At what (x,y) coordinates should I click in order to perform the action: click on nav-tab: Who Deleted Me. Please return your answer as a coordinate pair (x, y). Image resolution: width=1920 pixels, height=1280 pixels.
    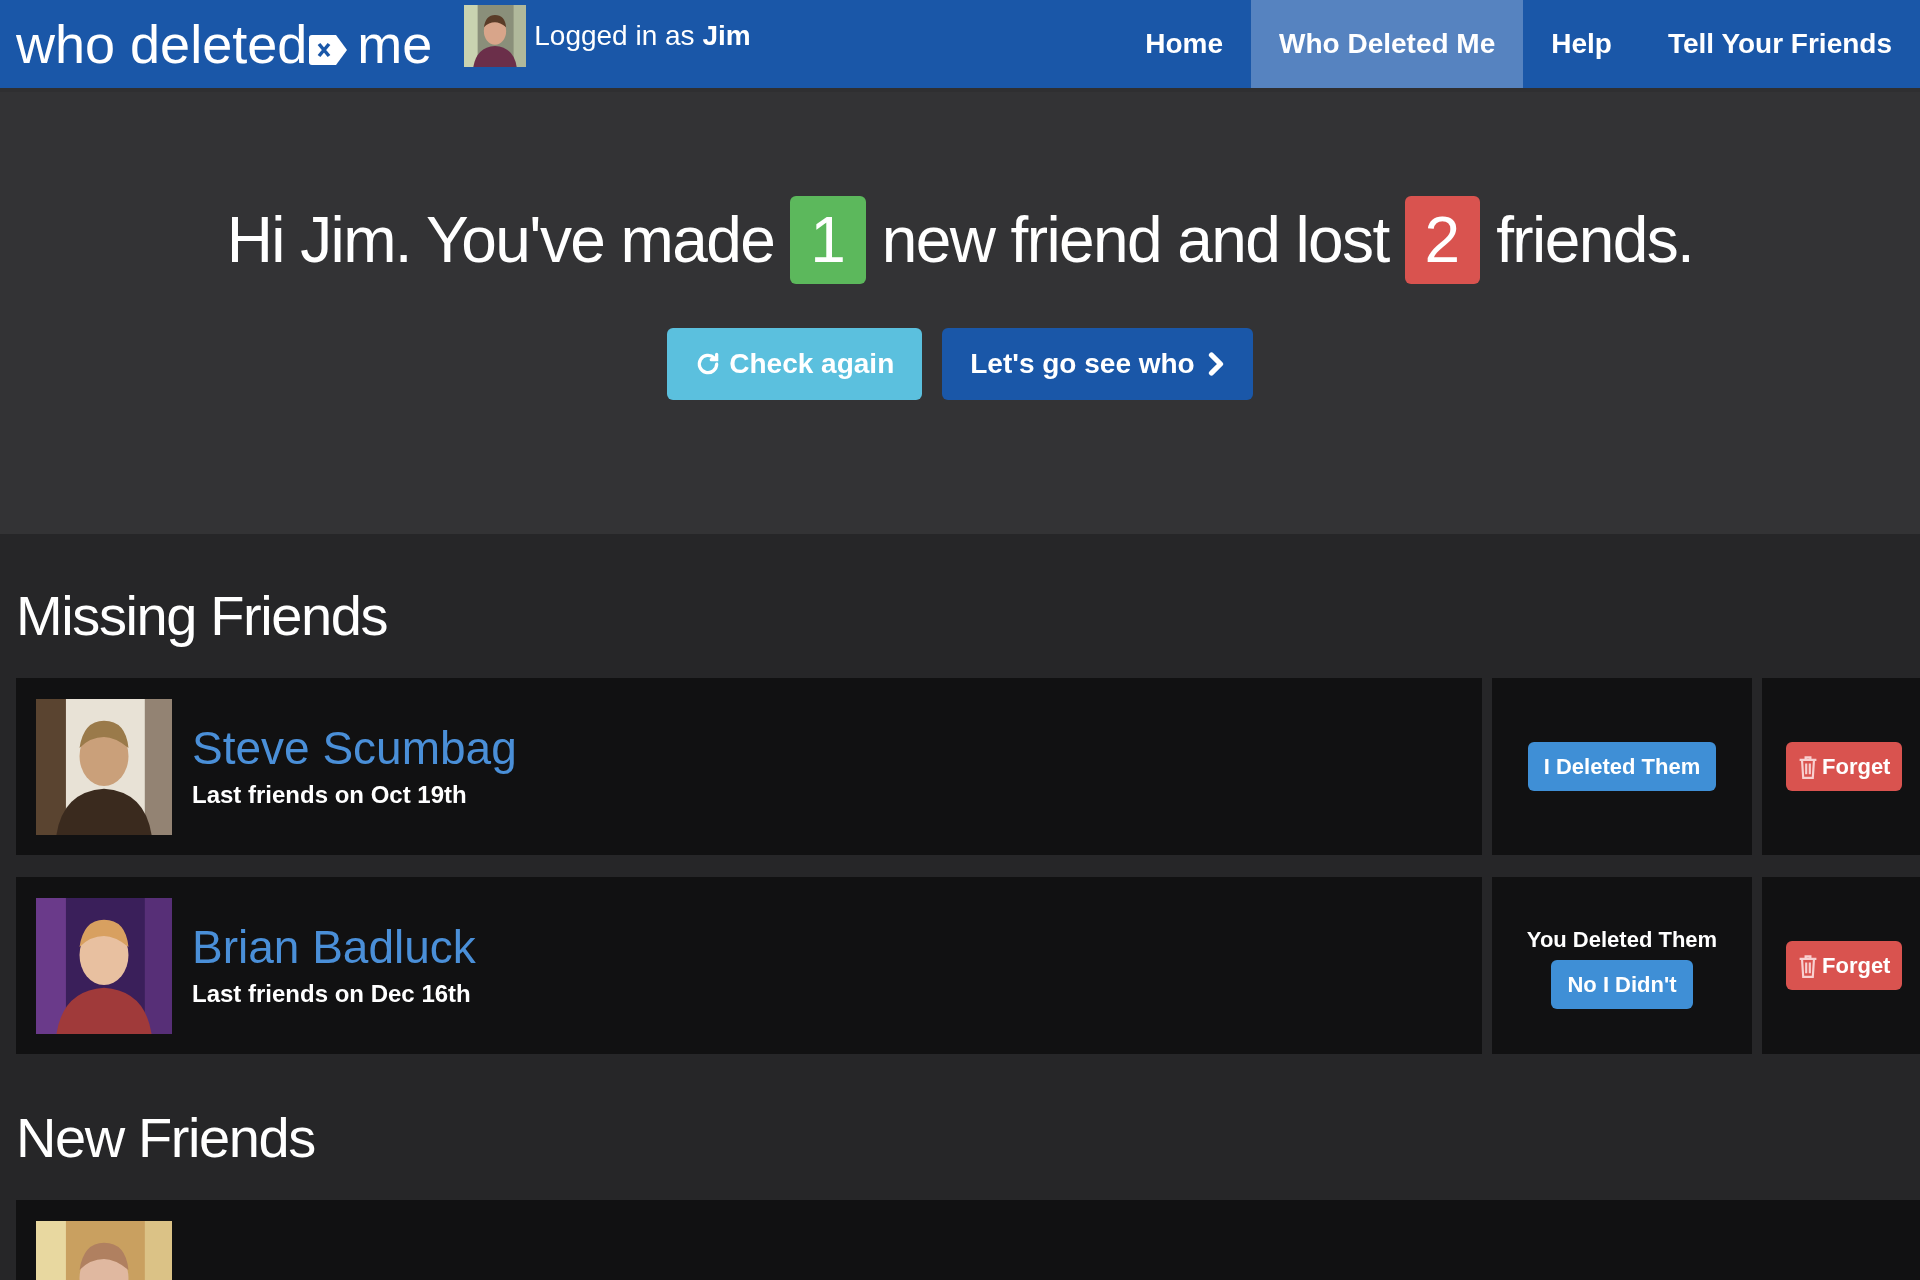
    Looking at the image, I should click on (1387, 44).